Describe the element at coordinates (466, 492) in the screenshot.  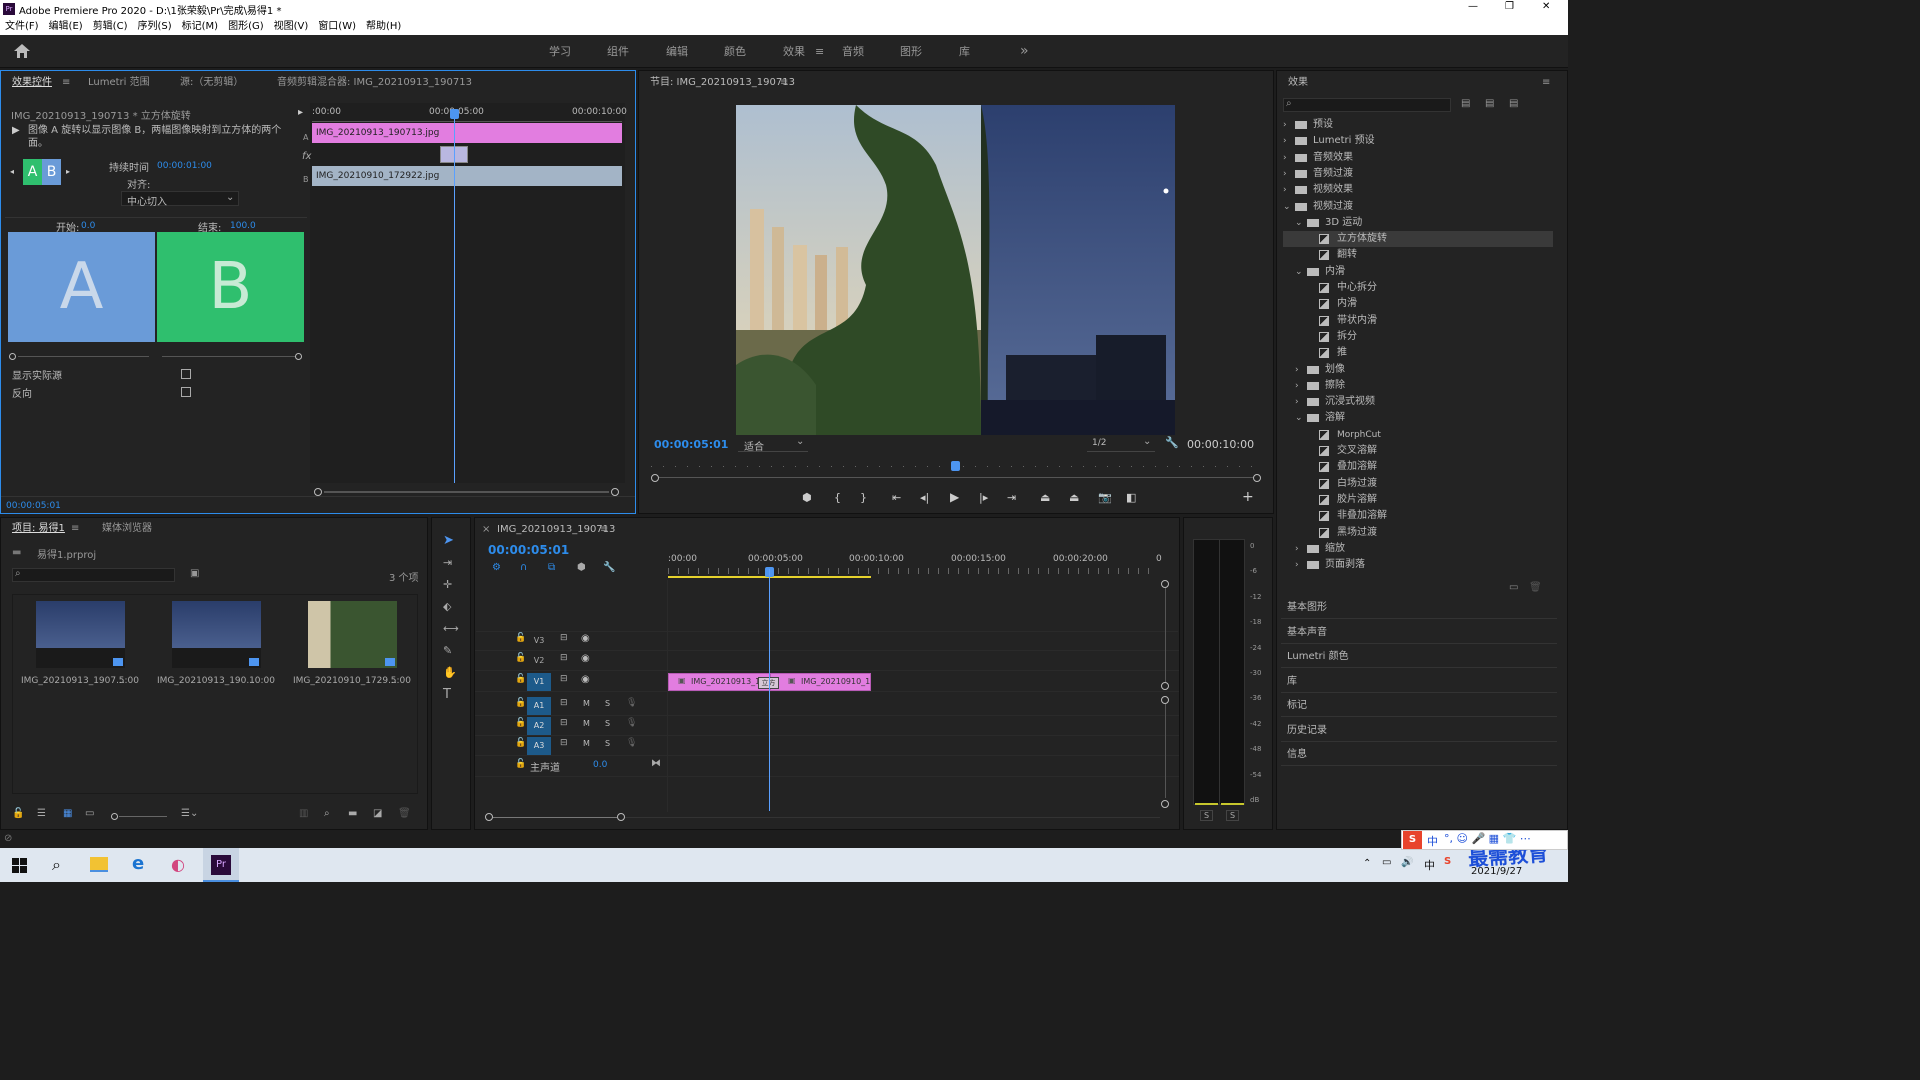
I see `mini-timeline-scrollbar` at that location.